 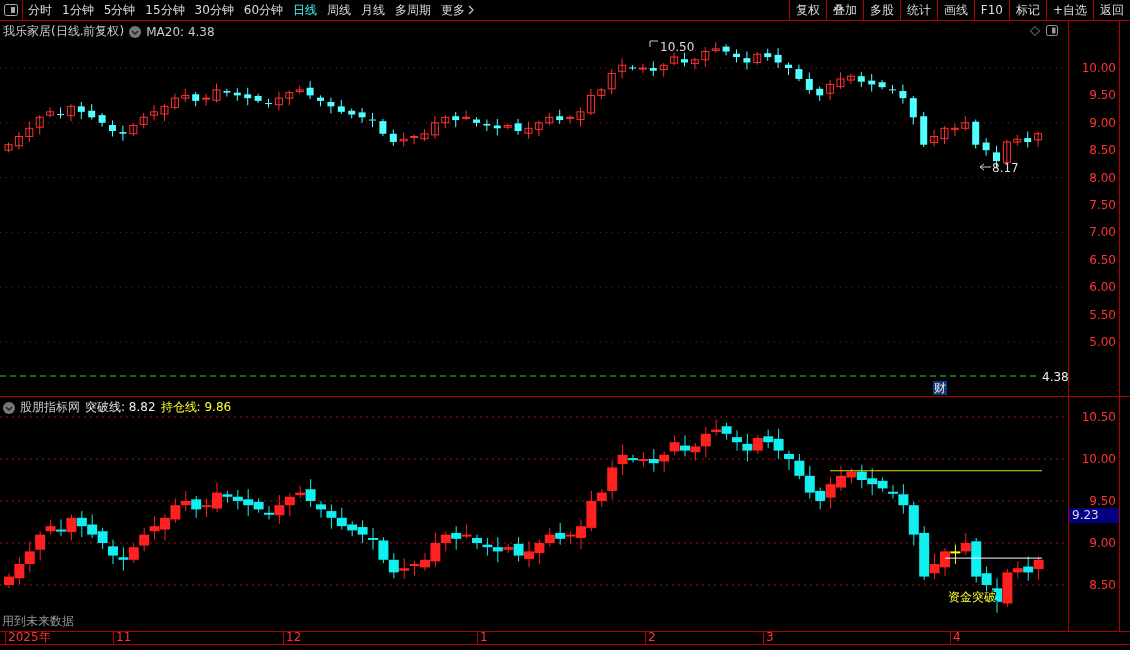 I want to click on time-label: 11, so click(x=122, y=637).